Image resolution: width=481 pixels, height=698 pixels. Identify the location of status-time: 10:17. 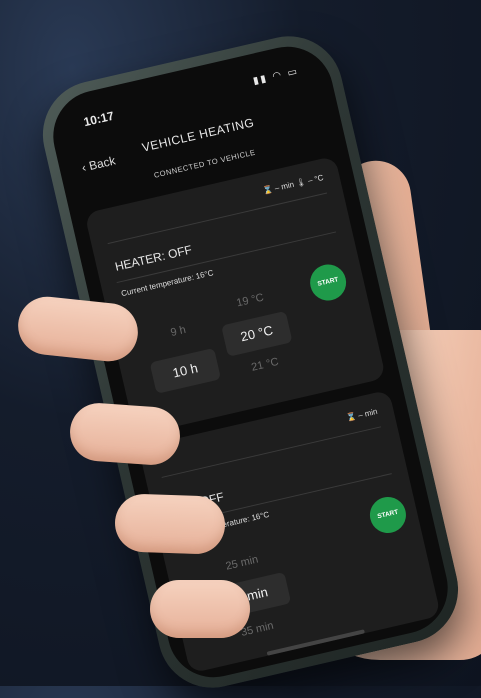
(99, 119).